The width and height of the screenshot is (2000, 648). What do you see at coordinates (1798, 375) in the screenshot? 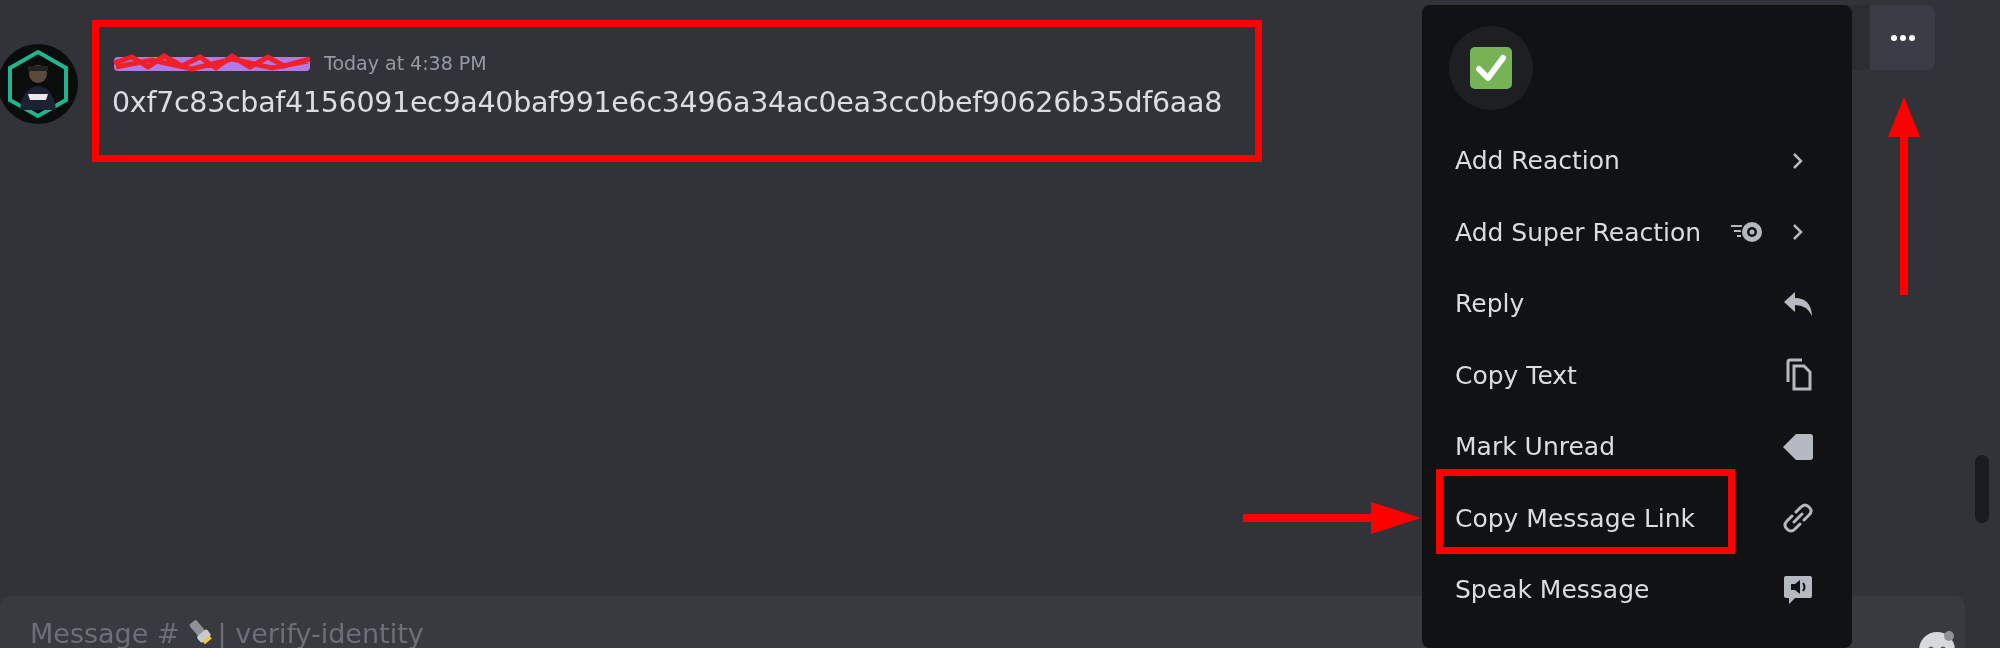
I see `copy-icon` at bounding box center [1798, 375].